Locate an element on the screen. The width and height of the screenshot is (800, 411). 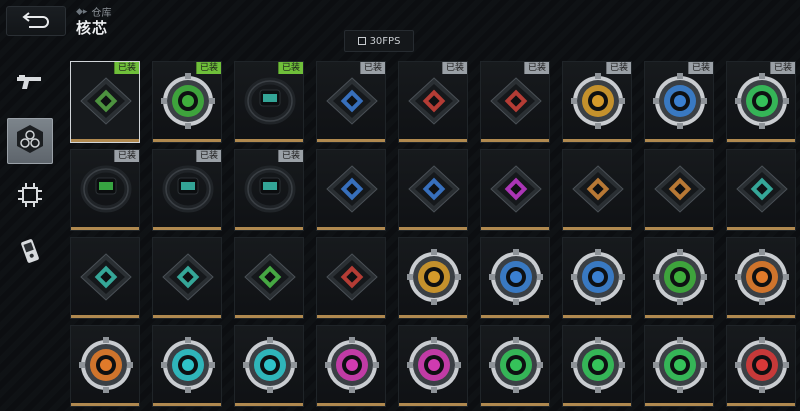
sidebar-item-cores is located at coordinates (30, 141).